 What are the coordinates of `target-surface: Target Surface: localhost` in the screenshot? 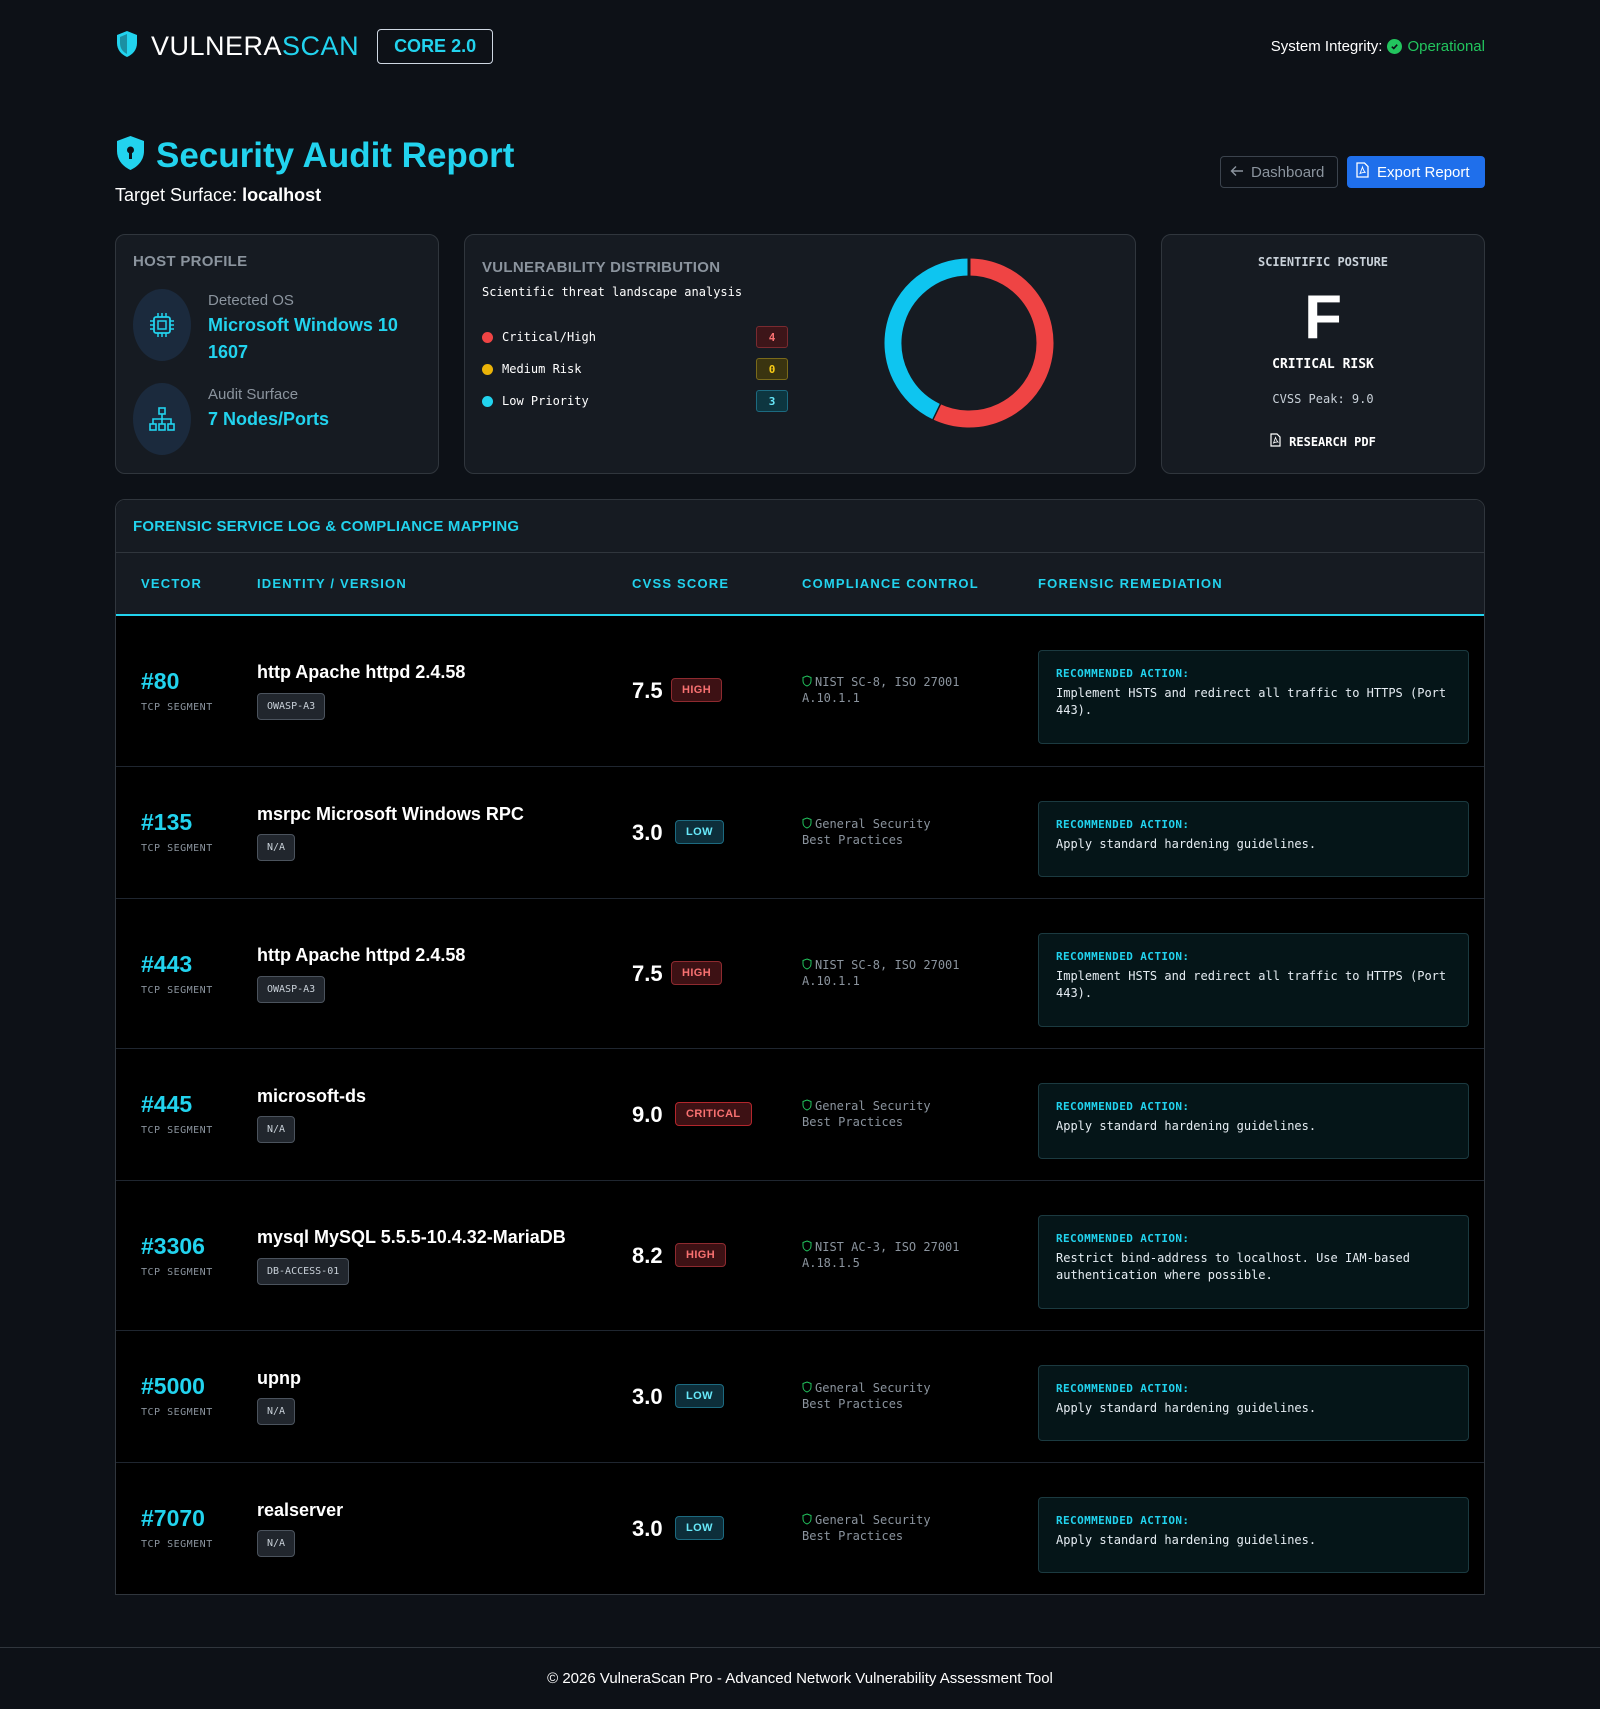 It's located at (218, 195).